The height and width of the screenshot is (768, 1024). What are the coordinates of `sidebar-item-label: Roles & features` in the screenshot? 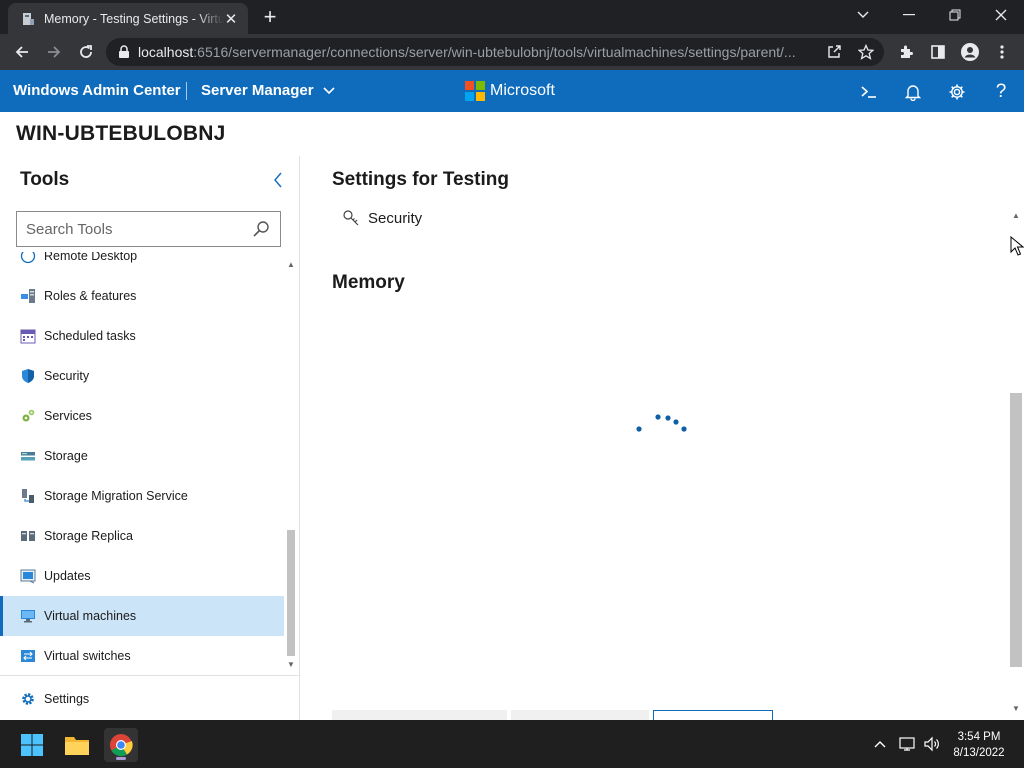 It's located at (90, 296).